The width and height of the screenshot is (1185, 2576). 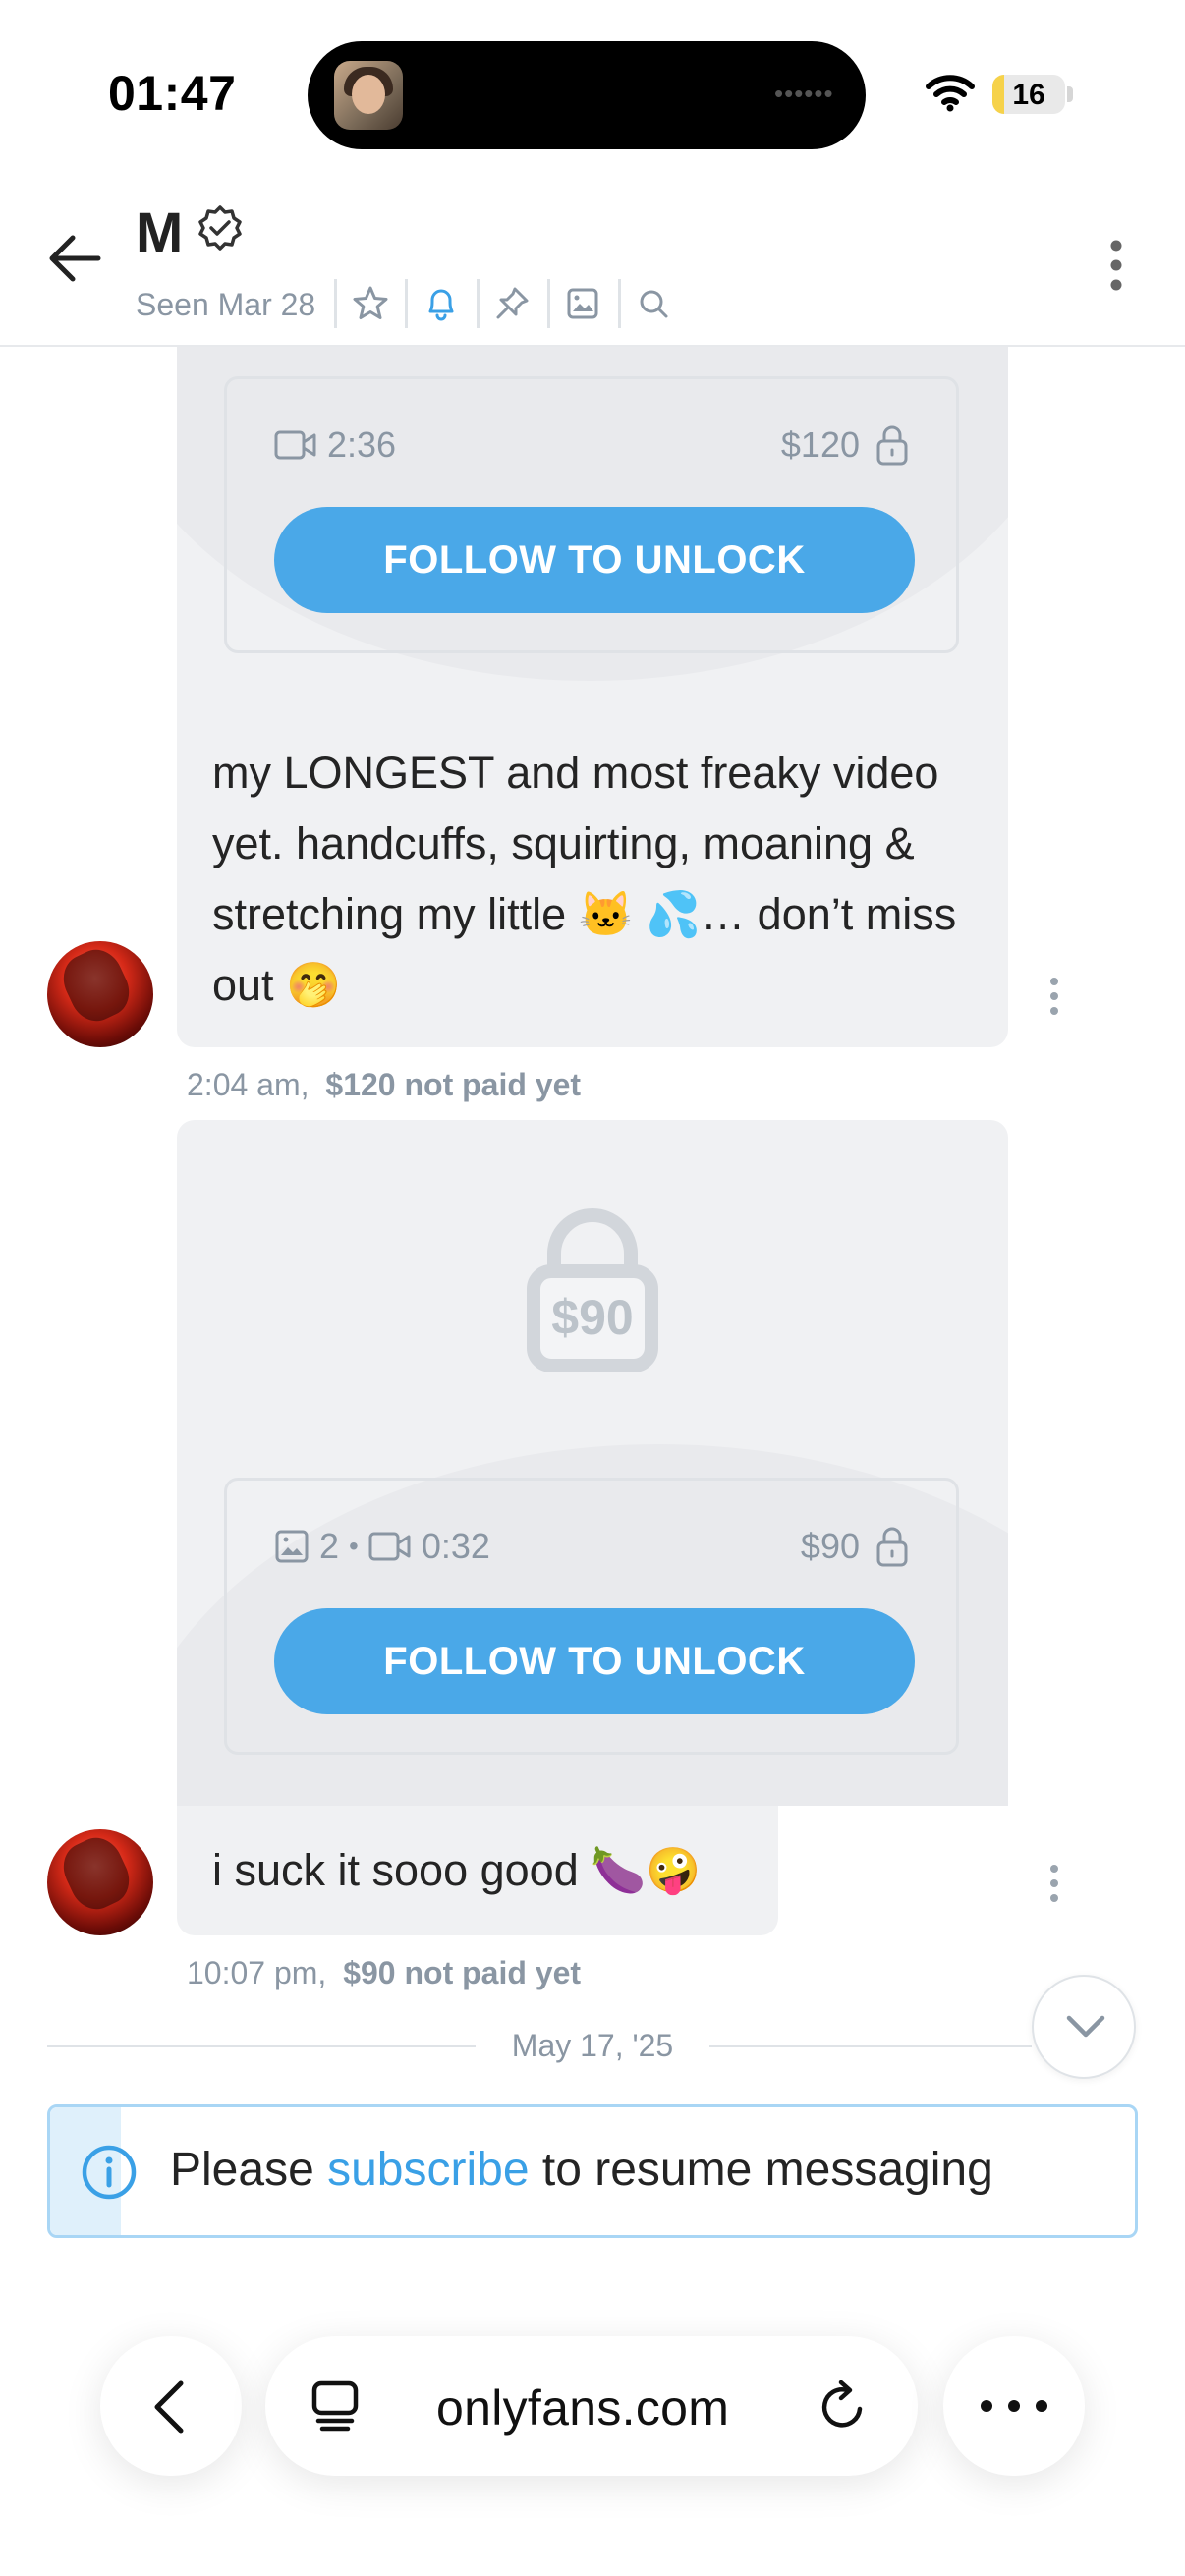 What do you see at coordinates (1116, 265) in the screenshot?
I see `more-options-icon` at bounding box center [1116, 265].